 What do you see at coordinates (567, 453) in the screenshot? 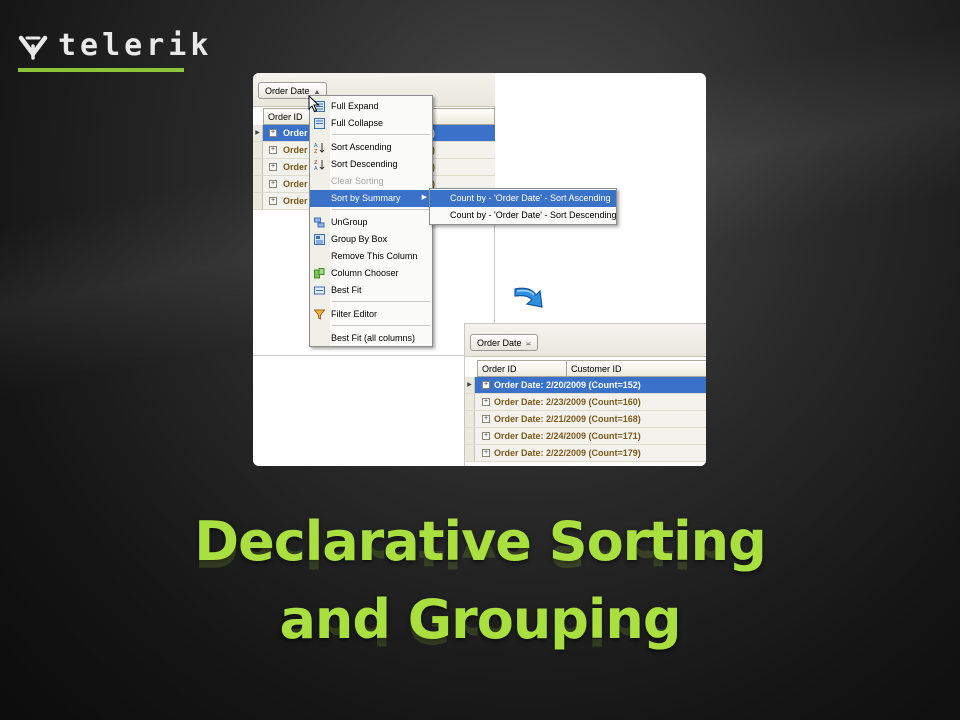
I see `row-text: Order Date: 2/22/2009 (Count=179)` at bounding box center [567, 453].